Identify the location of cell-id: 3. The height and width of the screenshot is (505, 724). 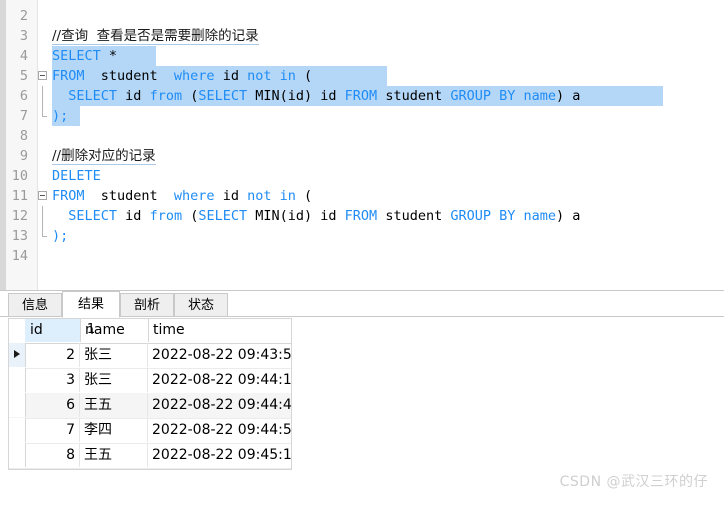
(52, 380).